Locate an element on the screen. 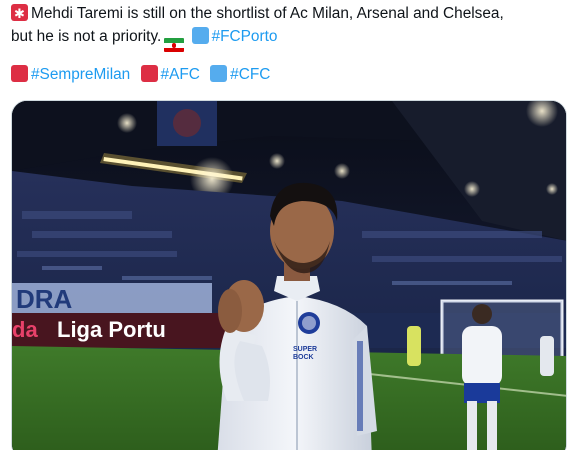 This screenshot has height=450, width=574. hashtag-item-afc: #AFC is located at coordinates (170, 74).